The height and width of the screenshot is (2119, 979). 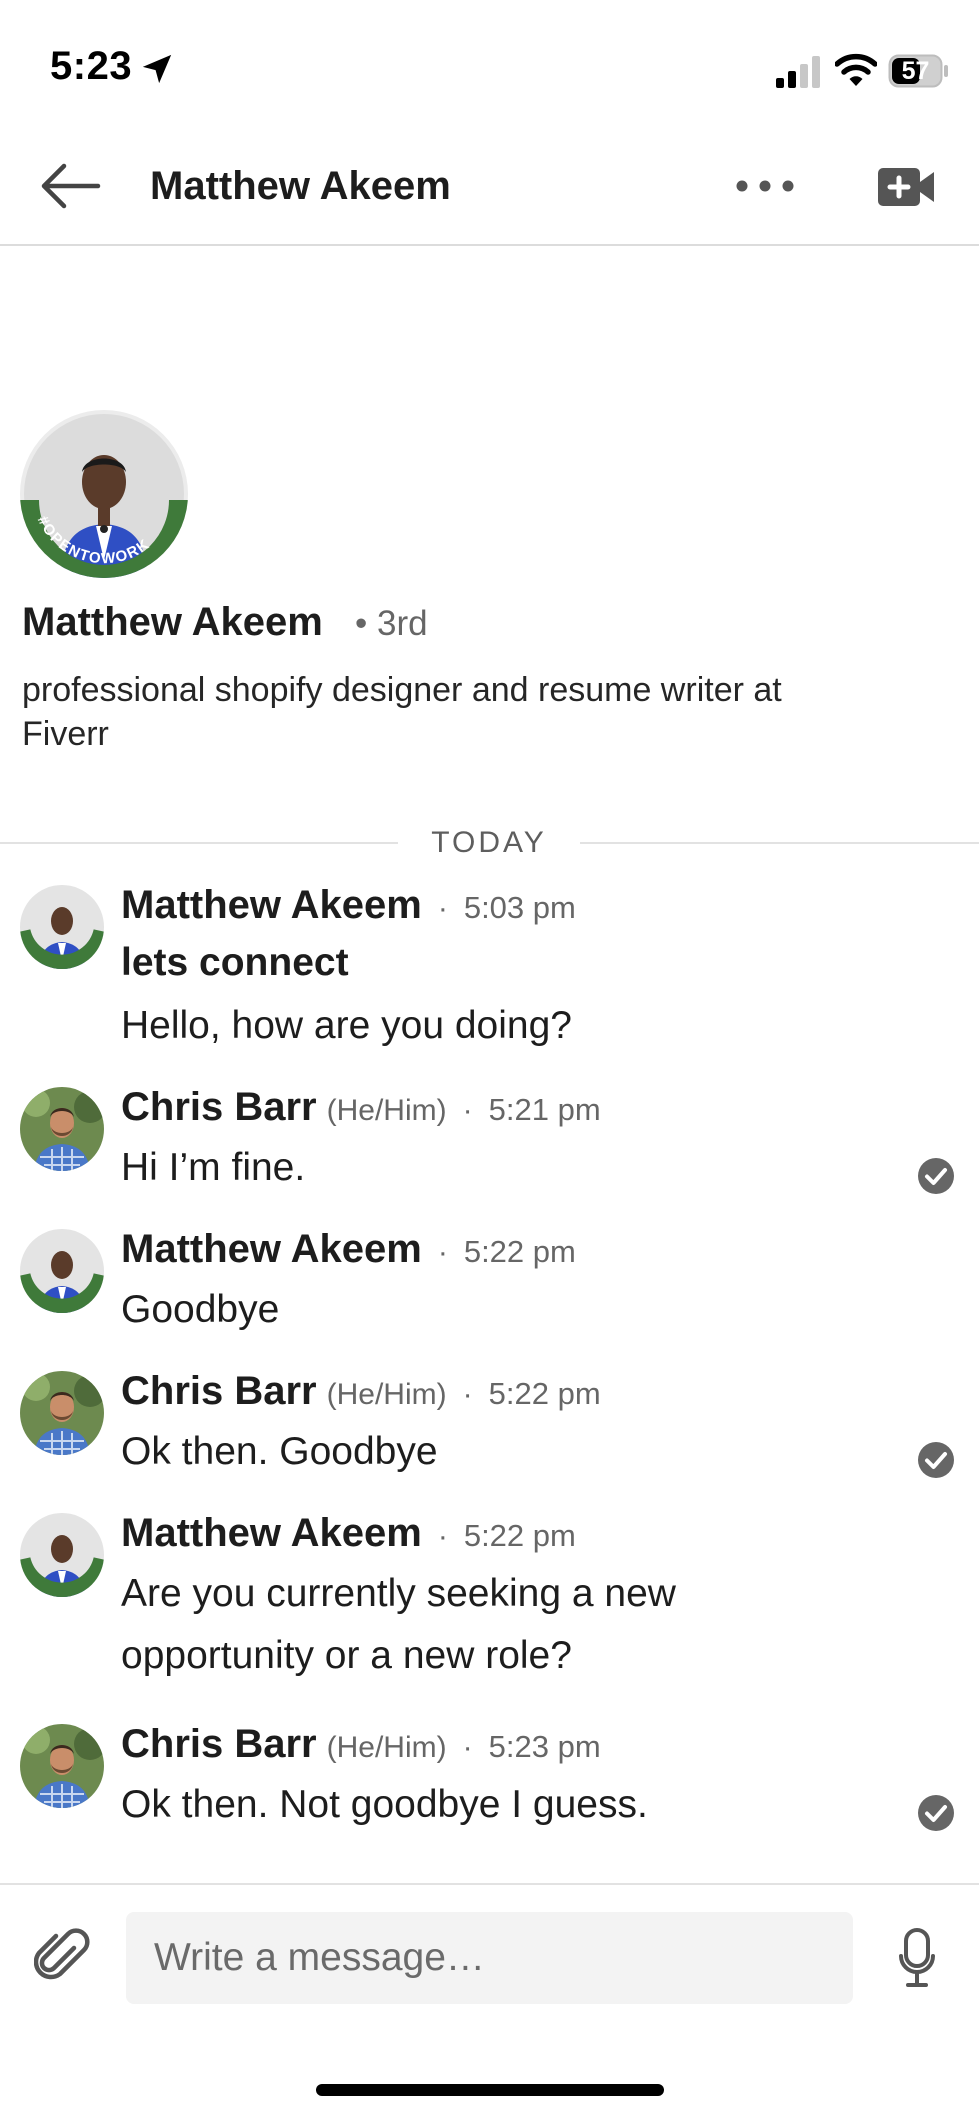 What do you see at coordinates (346, 1655) in the screenshot?
I see `message-text: opportunity or a new role?` at bounding box center [346, 1655].